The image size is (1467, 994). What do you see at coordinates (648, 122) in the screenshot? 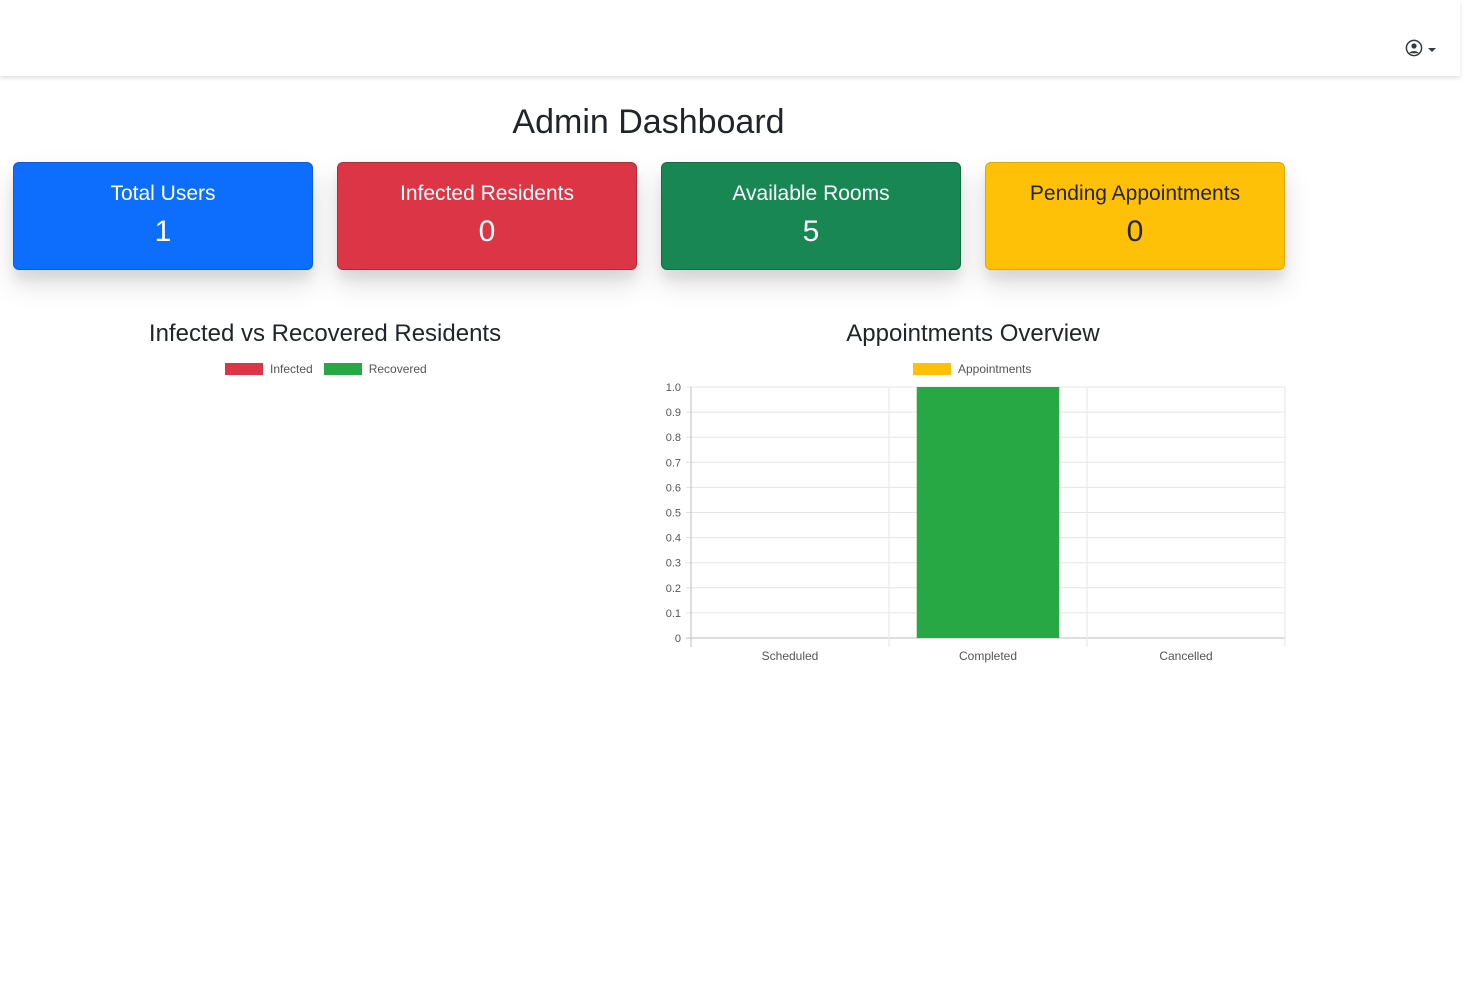
I see `page-title: Admin Dashboard` at bounding box center [648, 122].